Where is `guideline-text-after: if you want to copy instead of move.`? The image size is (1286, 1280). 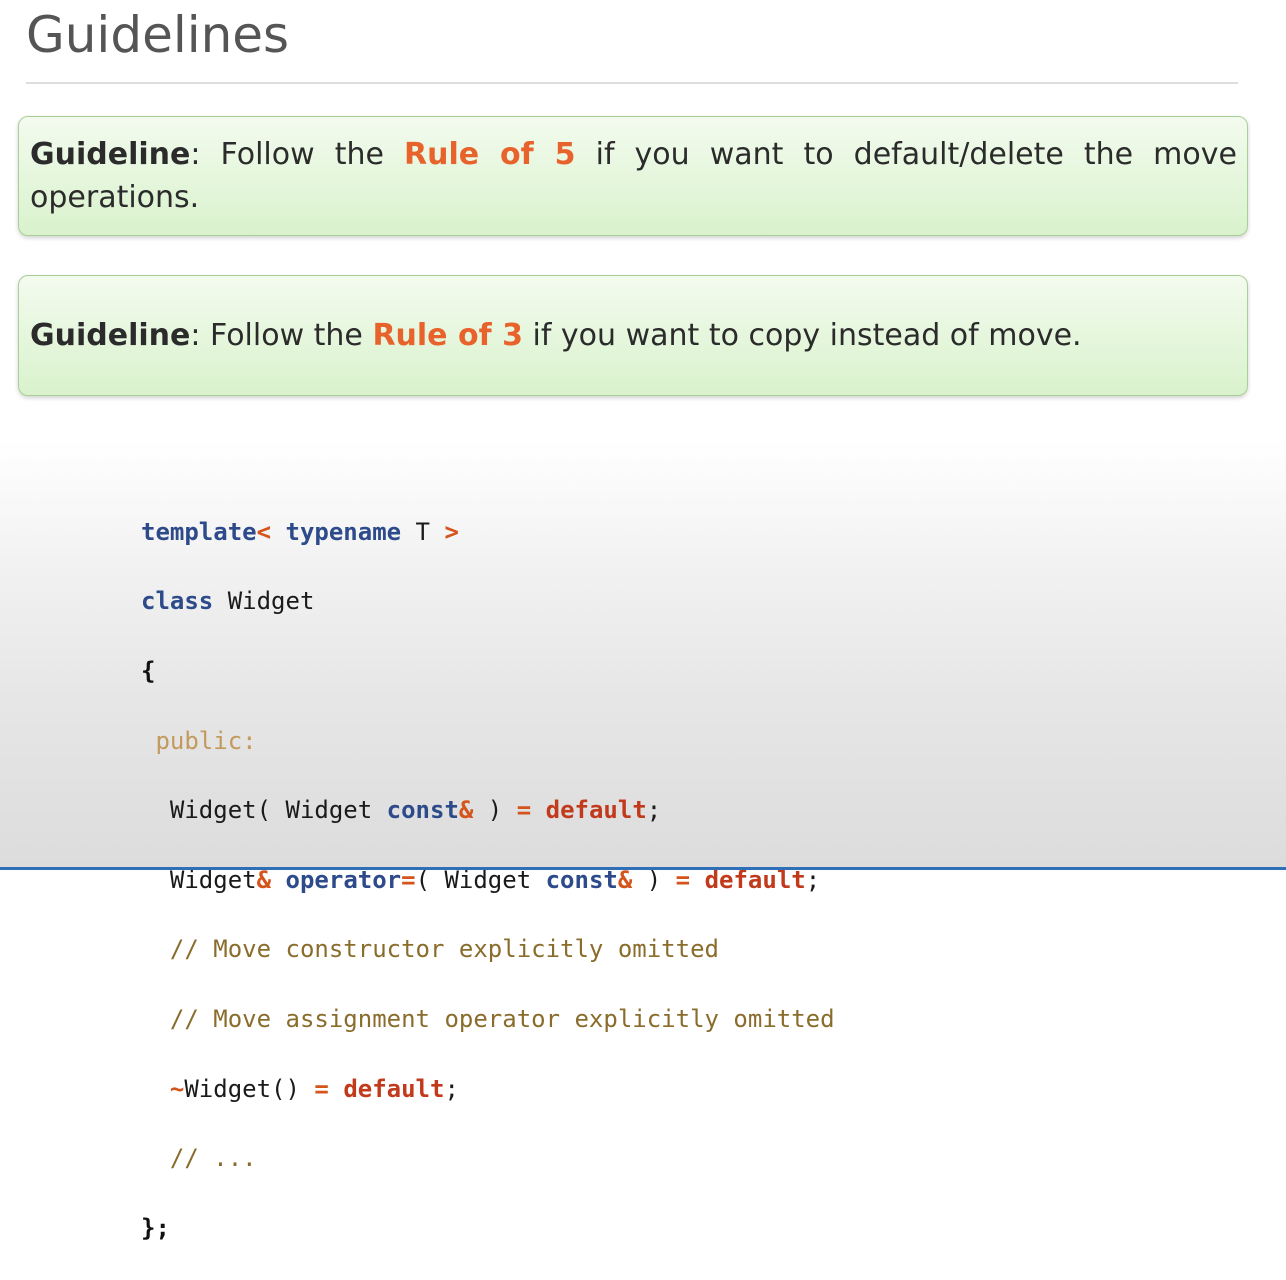 guideline-text-after: if you want to copy instead of move. is located at coordinates (802, 335).